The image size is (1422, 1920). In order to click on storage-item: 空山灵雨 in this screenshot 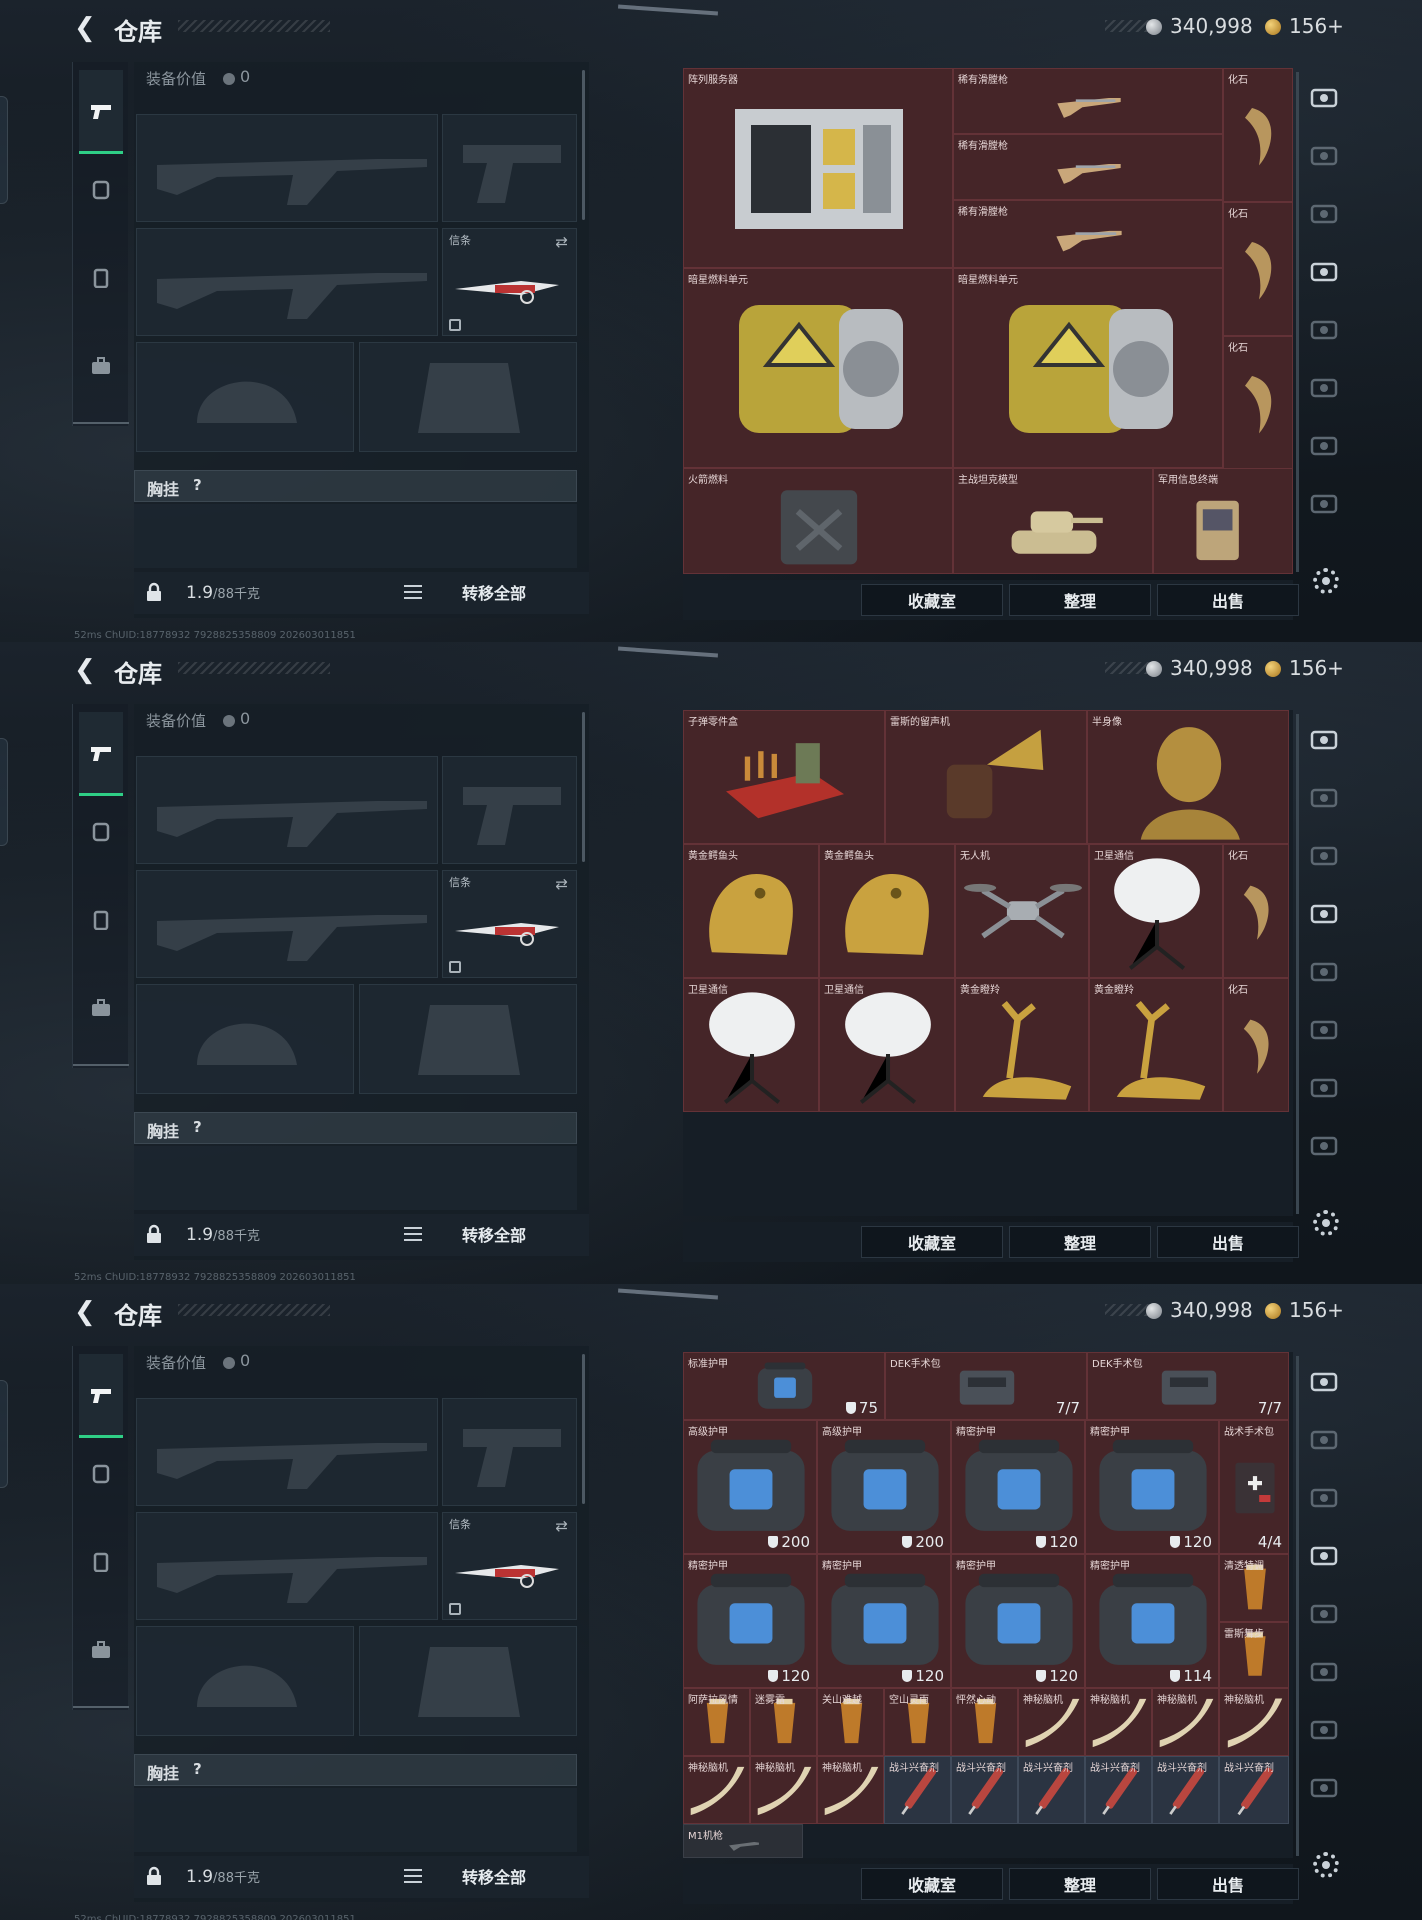, I will do `click(917, 1722)`.